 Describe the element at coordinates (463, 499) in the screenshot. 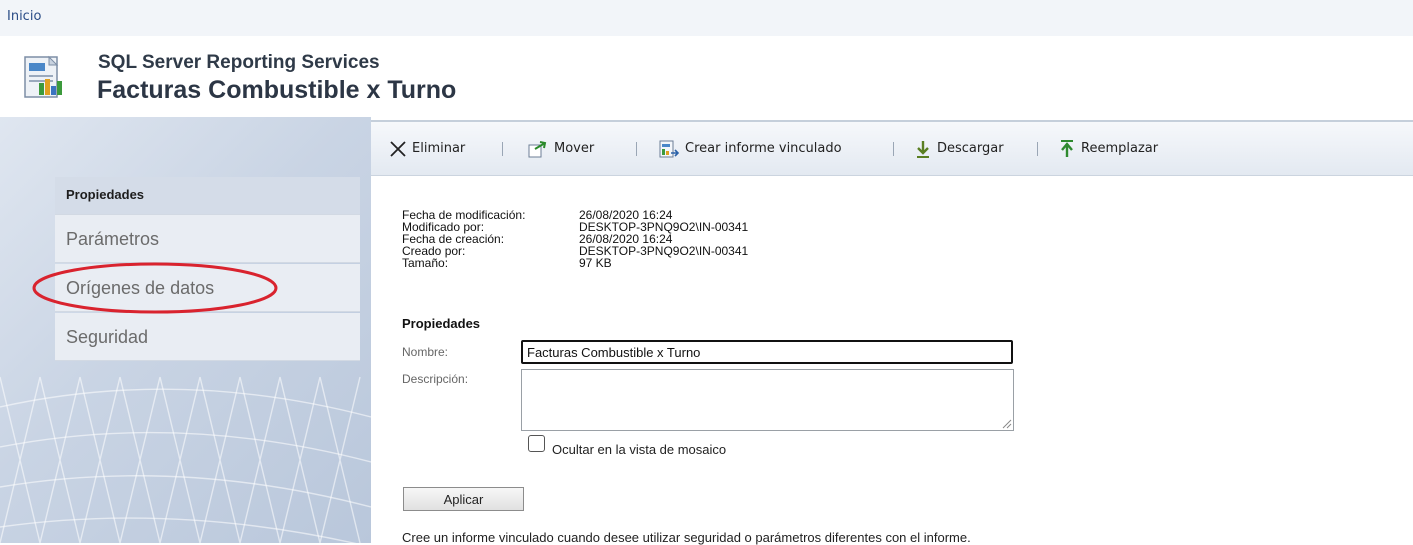

I see `apply-button: Aplicar` at that location.